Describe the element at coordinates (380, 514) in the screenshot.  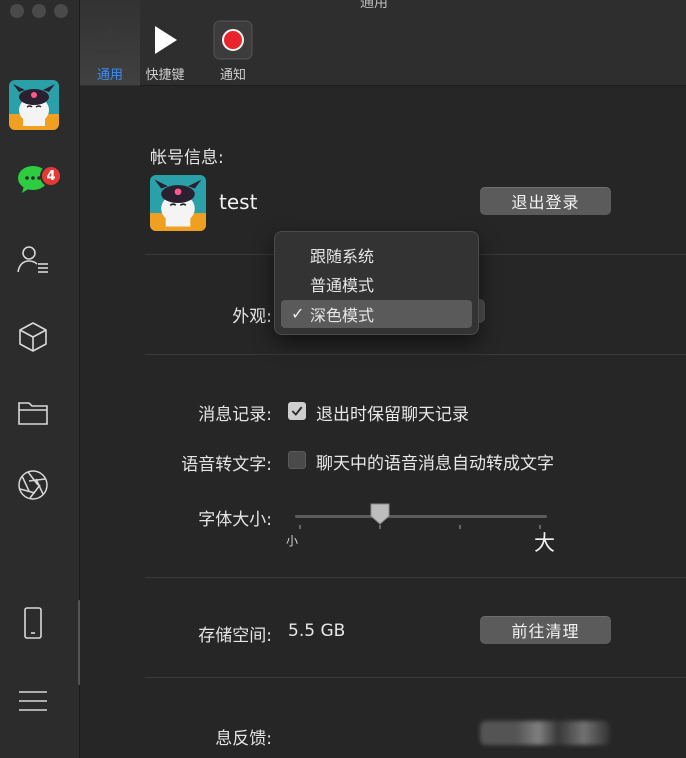
I see `font-size-slider-thumb` at that location.